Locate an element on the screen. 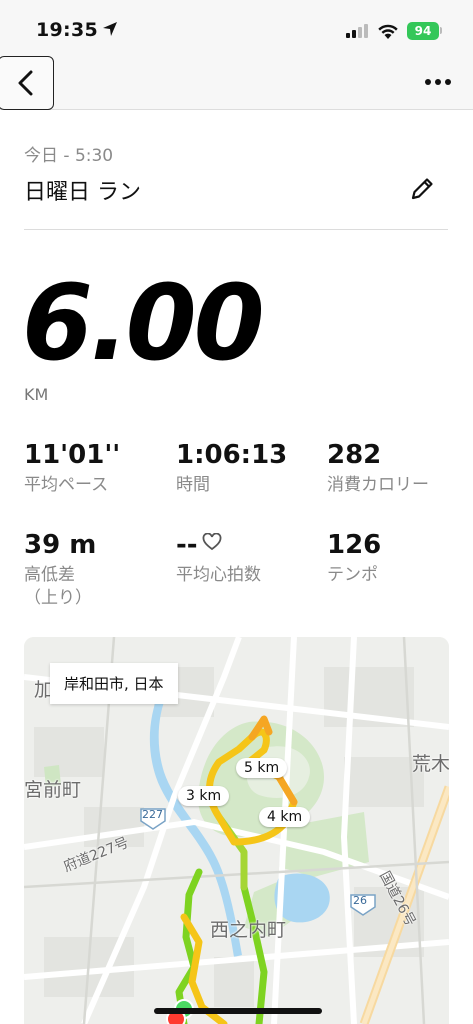  km-marker: 5 km is located at coordinates (262, 768).